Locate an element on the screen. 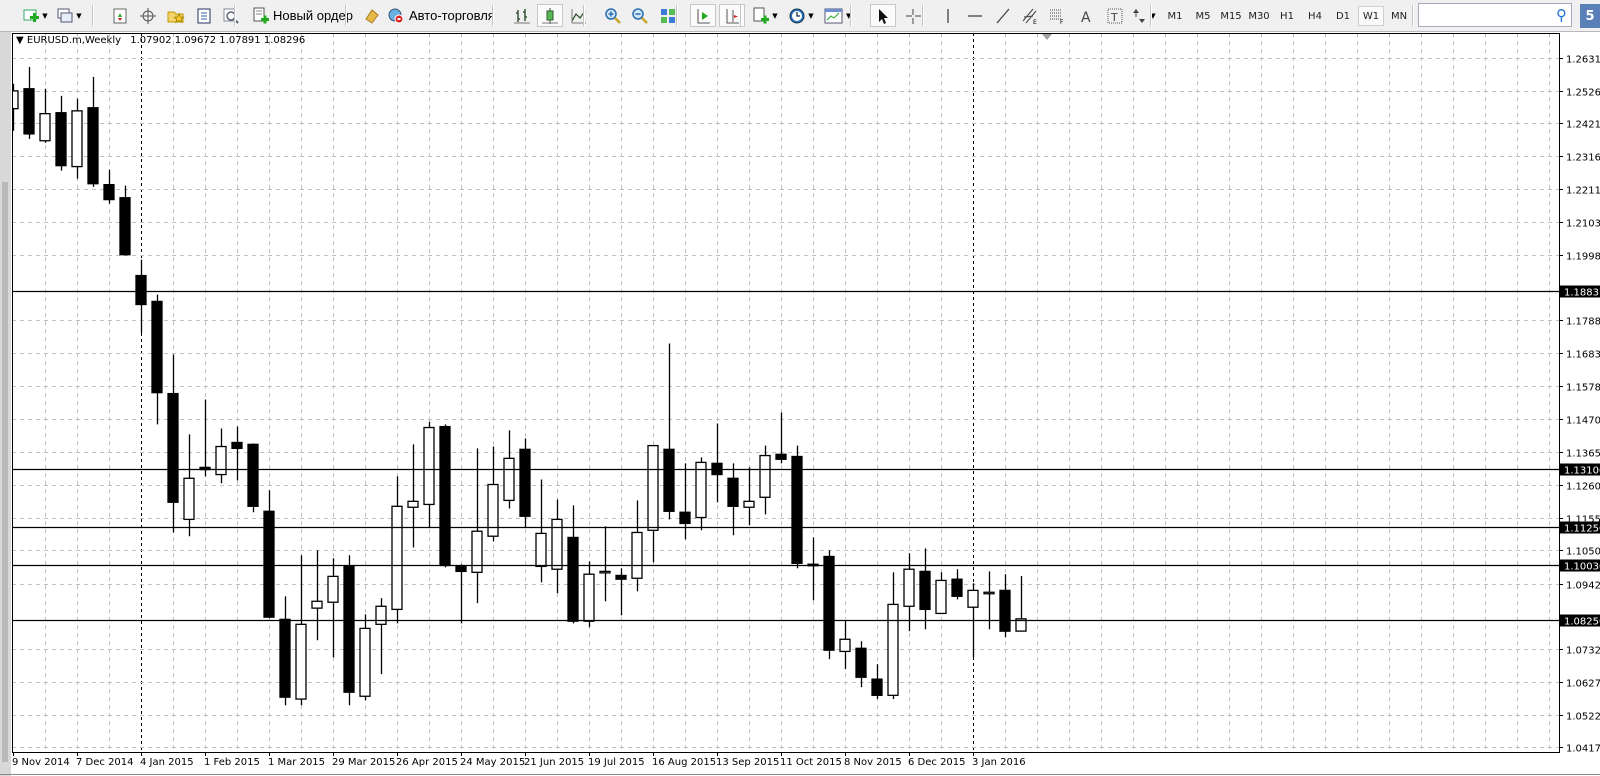  x-tick-label: 24 May 2015 is located at coordinates (492, 762).